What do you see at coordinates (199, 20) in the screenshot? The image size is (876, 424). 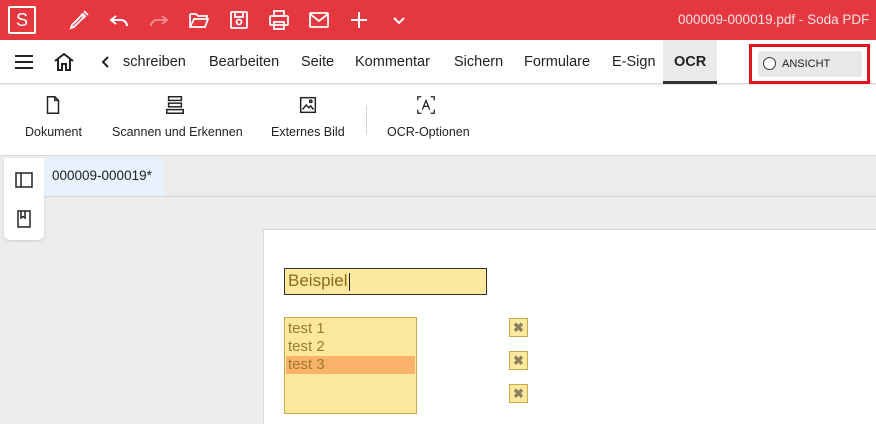 I see `open-folder-icon` at bounding box center [199, 20].